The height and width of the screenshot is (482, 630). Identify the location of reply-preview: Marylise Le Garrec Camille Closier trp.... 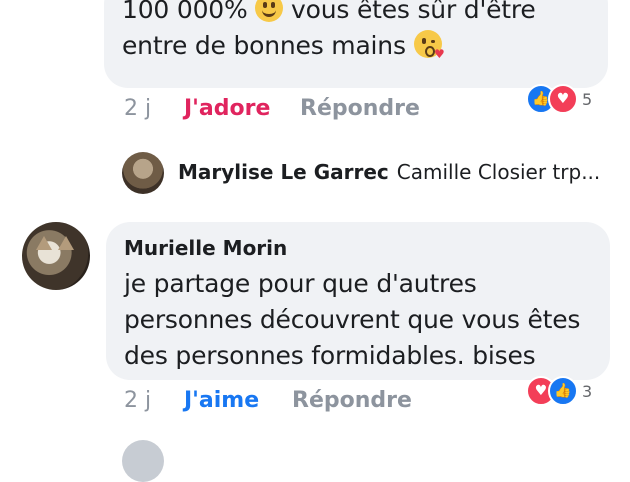
(389, 172).